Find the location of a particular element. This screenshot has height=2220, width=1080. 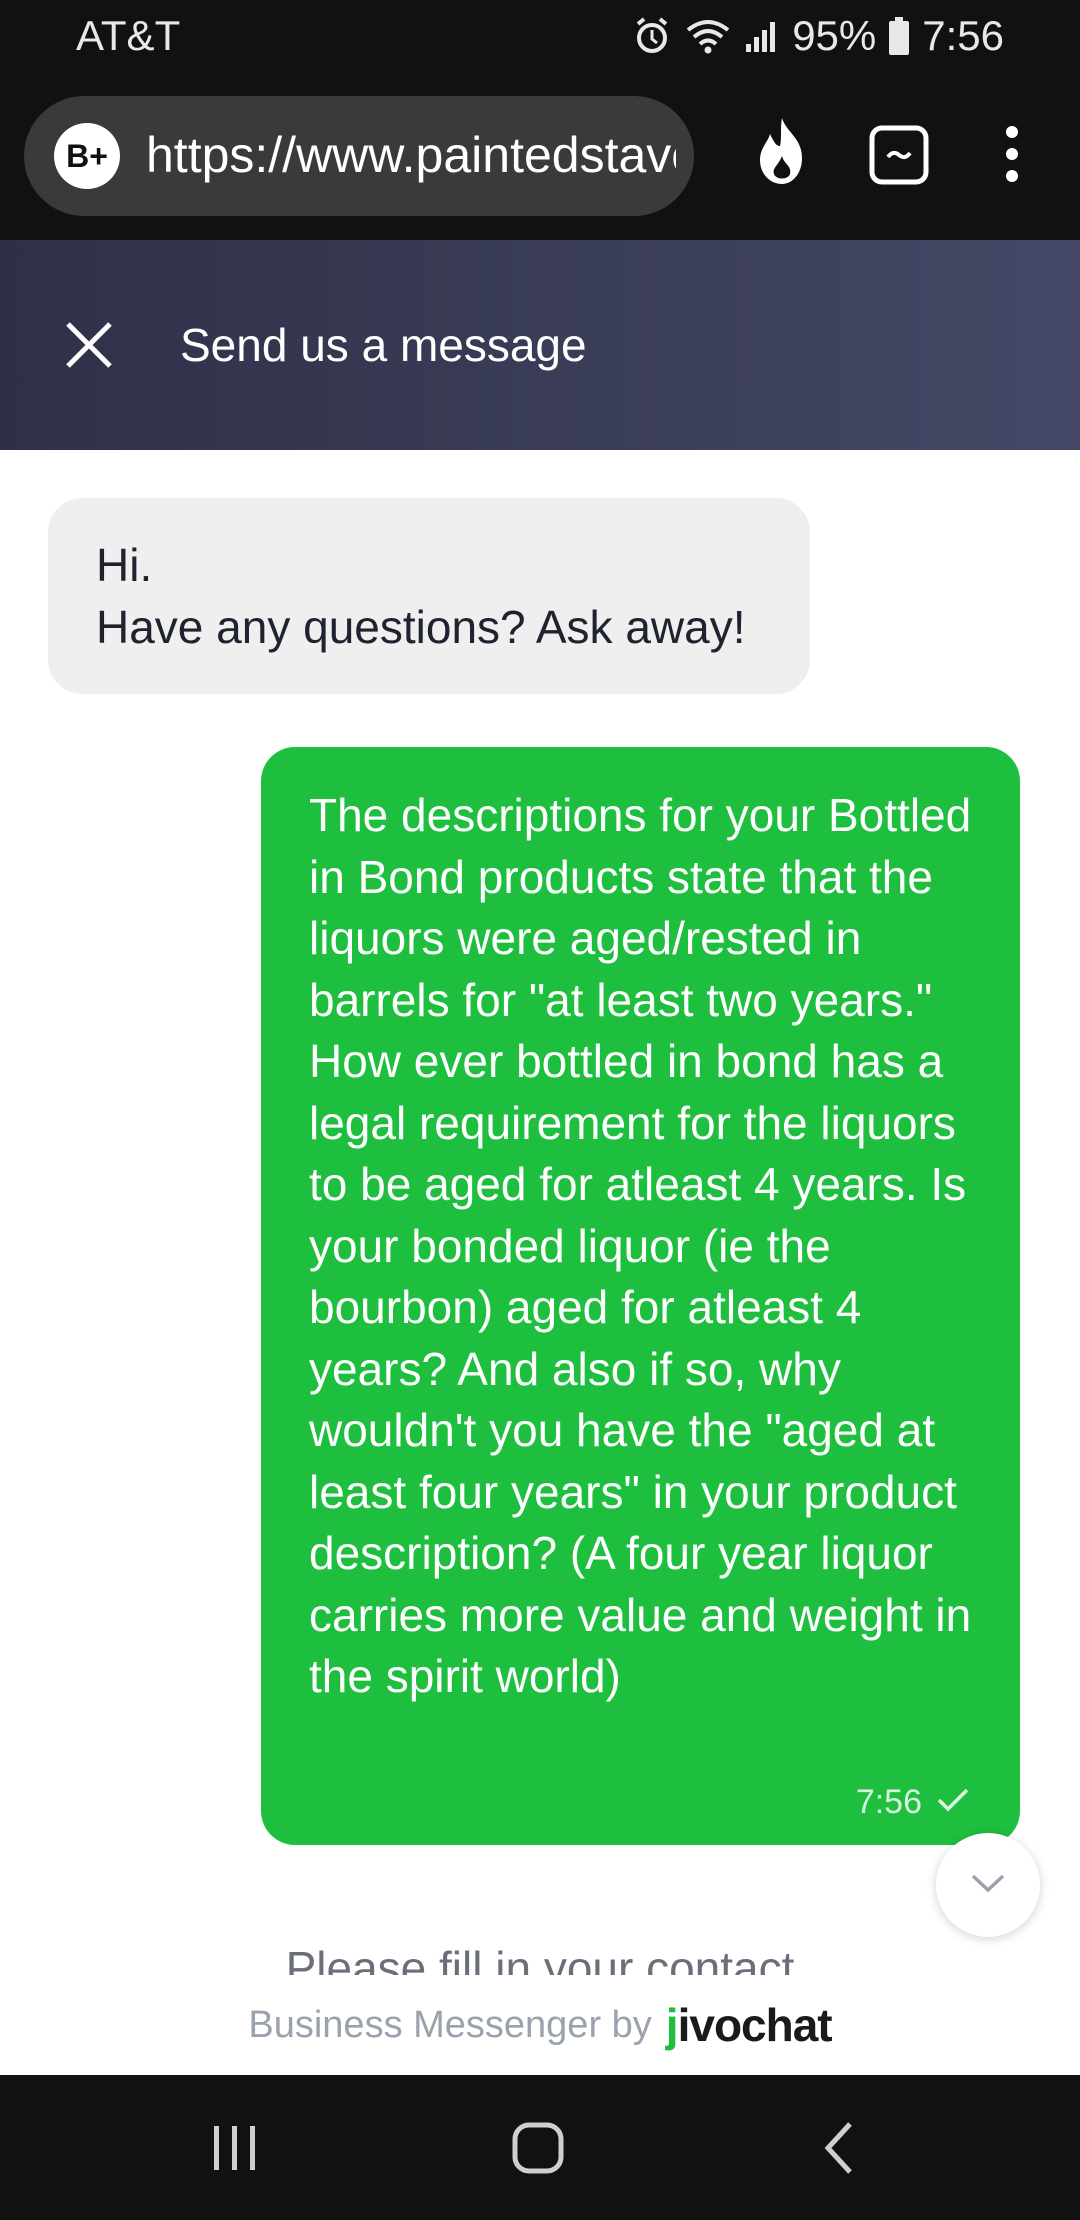

system-navigation-bar is located at coordinates (540, 2147).